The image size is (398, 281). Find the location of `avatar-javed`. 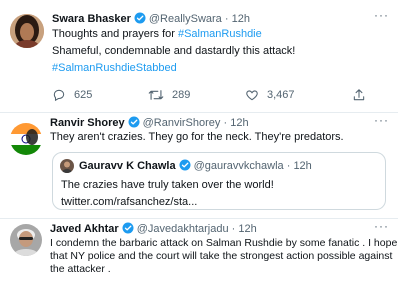

avatar-javed is located at coordinates (26, 240).